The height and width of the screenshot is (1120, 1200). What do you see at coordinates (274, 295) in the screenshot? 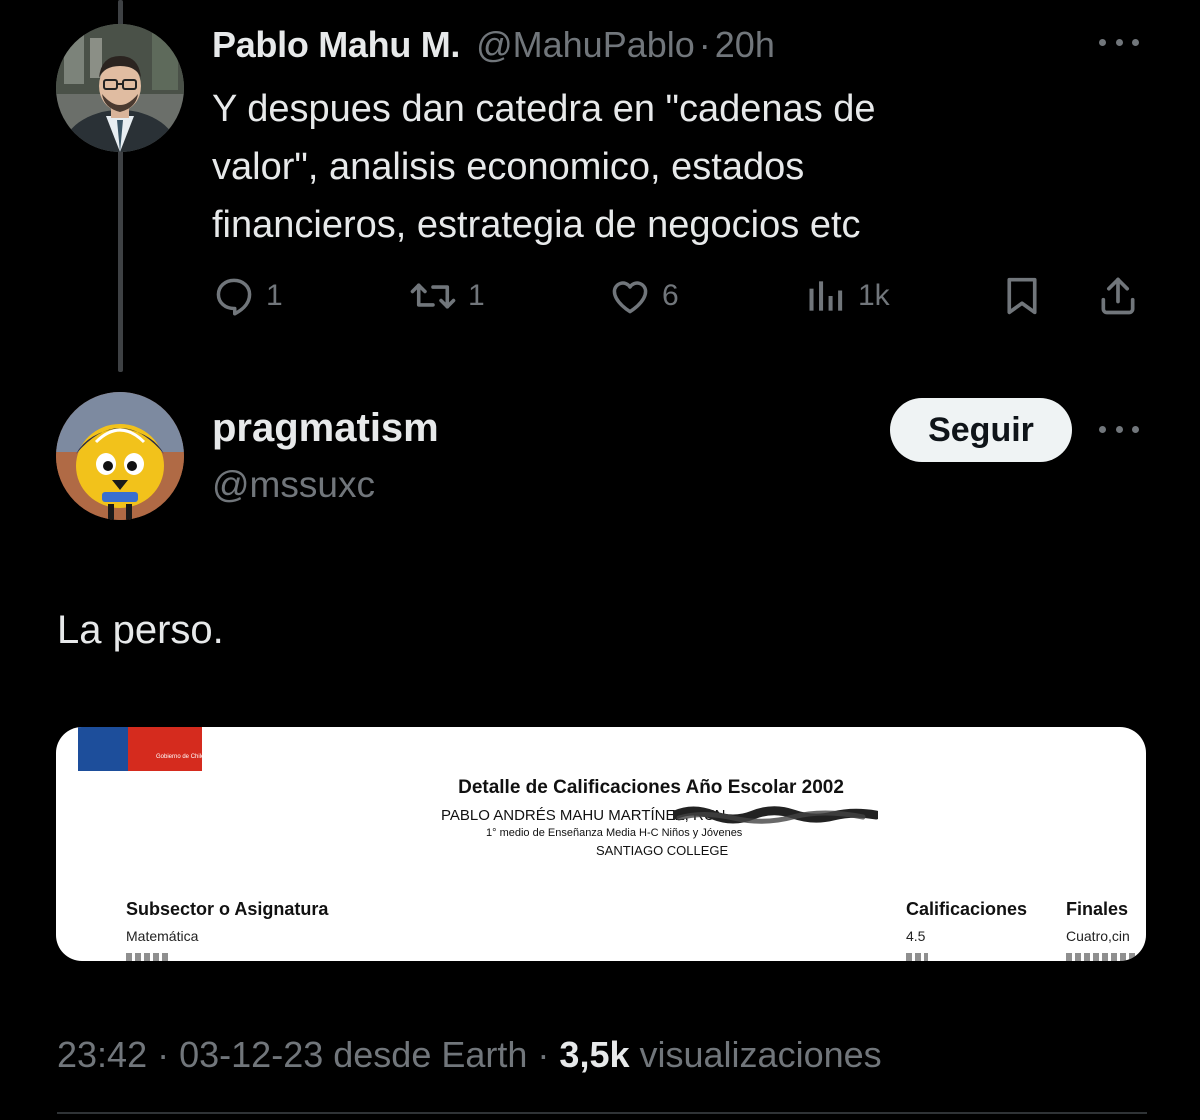
I see `reply-count: 1` at bounding box center [274, 295].